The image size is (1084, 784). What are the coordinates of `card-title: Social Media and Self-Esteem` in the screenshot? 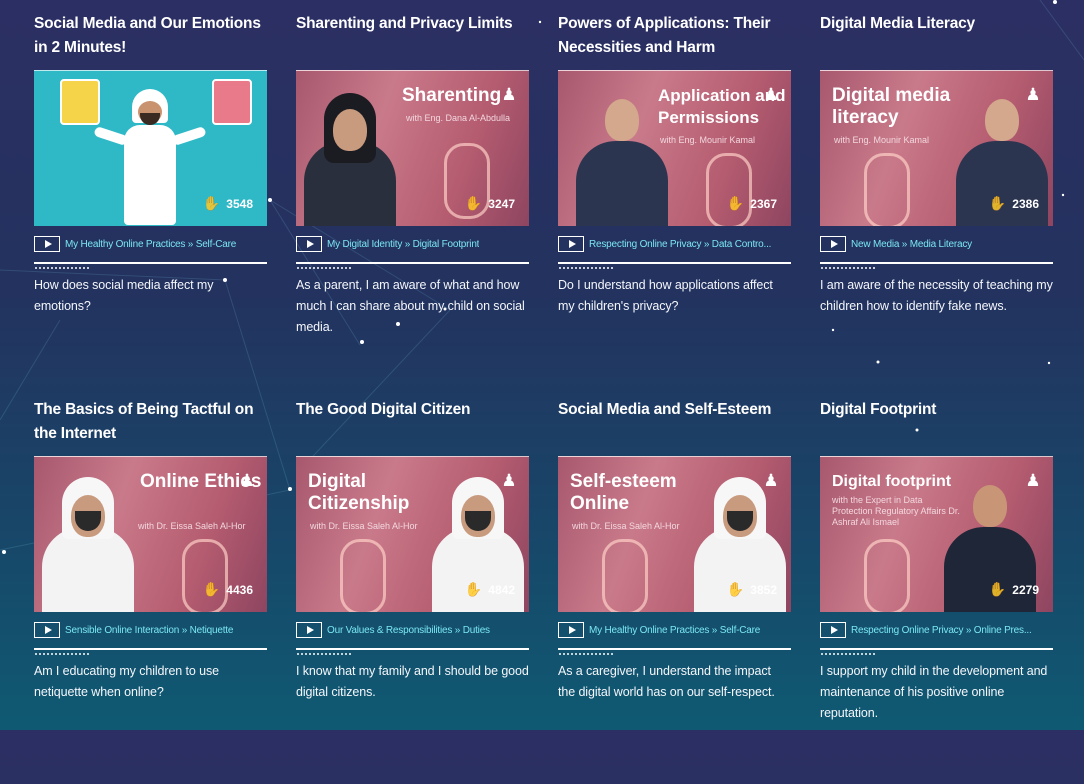 It's located at (674, 427).